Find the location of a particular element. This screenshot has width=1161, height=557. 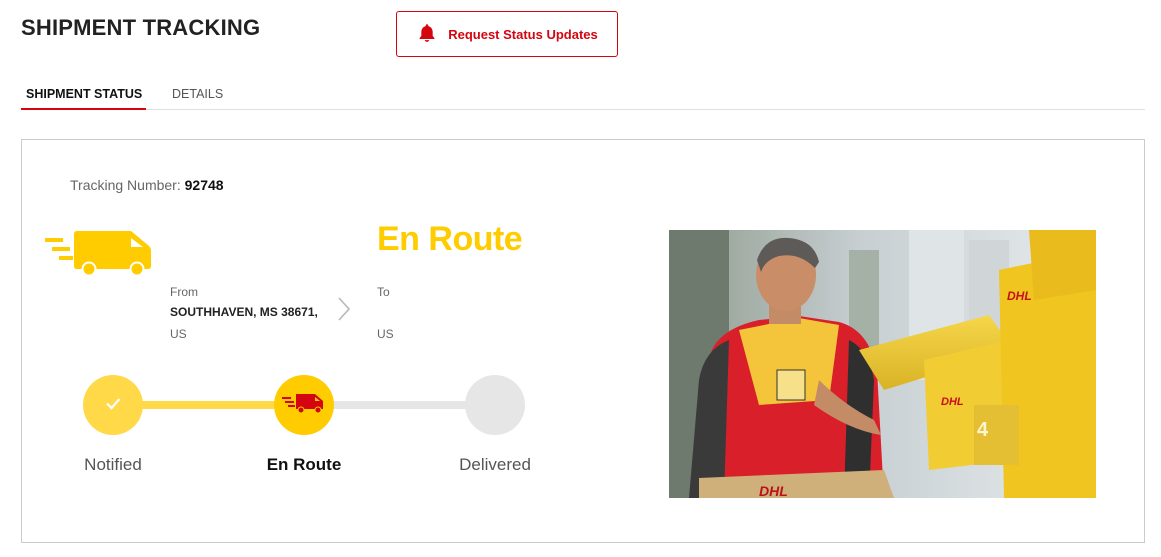

from-address: SOUTHHAVEN, MS 38671, is located at coordinates (244, 312).